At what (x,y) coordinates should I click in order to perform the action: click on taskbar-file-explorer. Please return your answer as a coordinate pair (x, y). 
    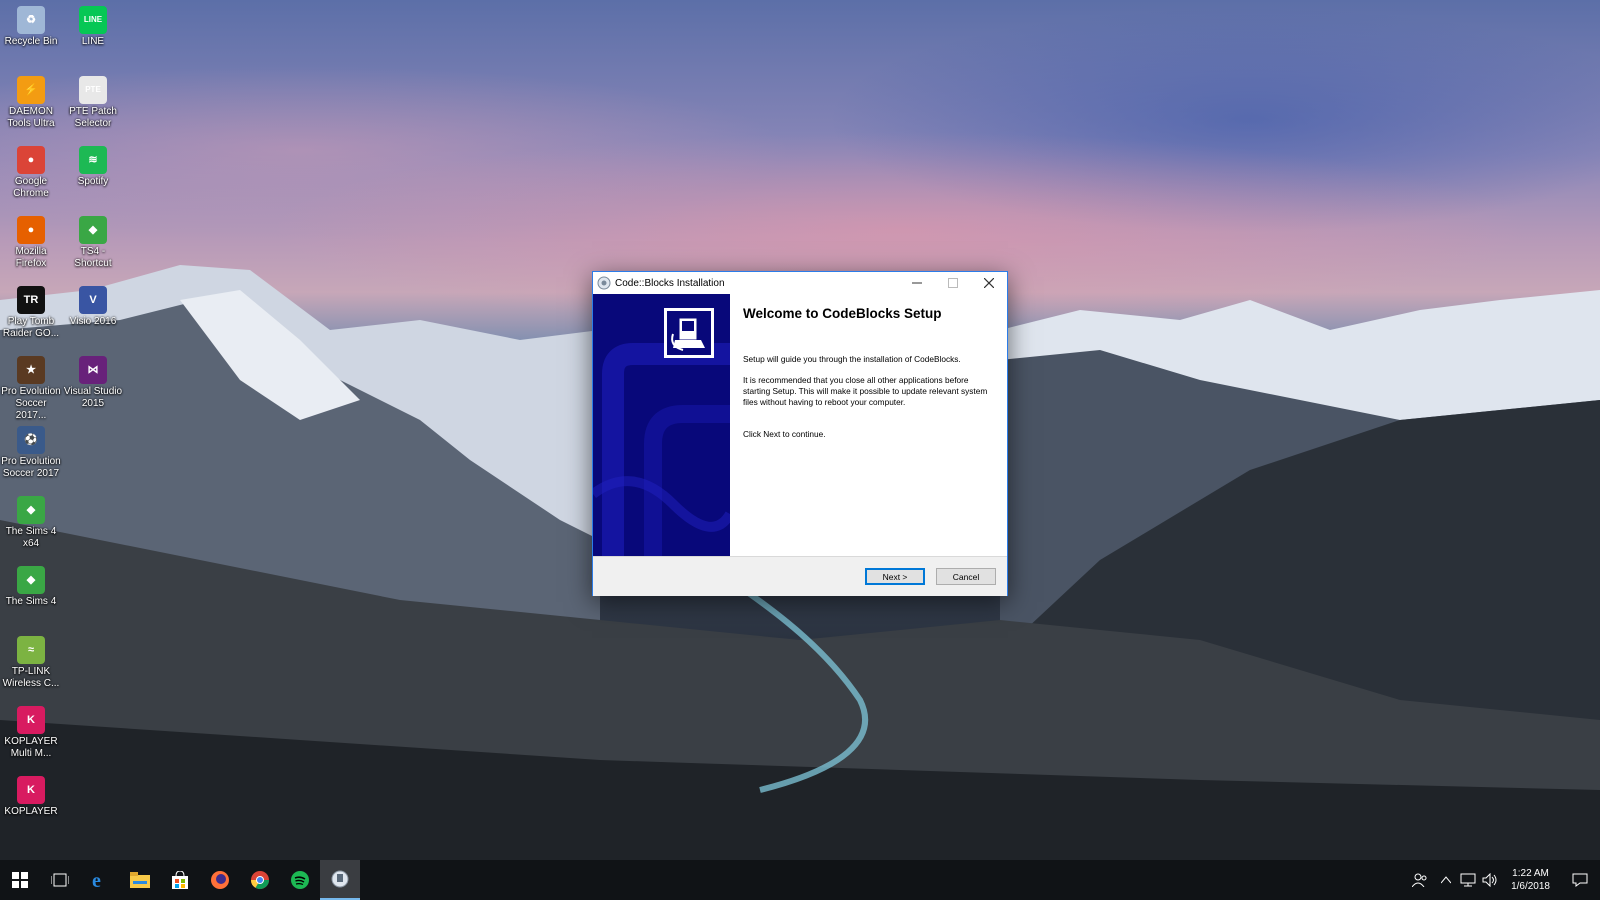
    Looking at the image, I should click on (140, 880).